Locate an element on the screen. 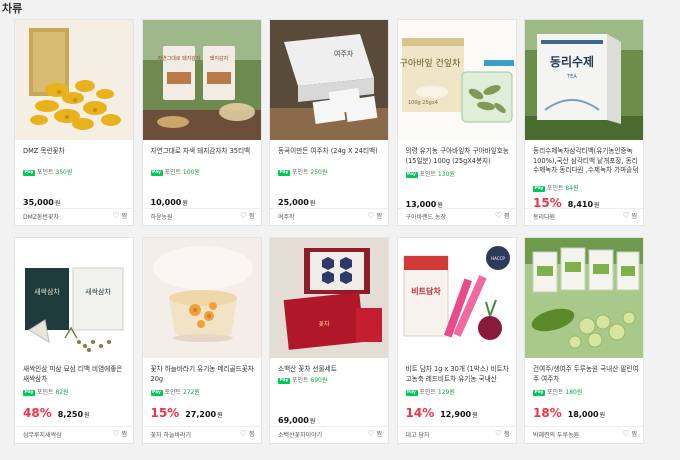 The width and height of the screenshot is (680, 460). product-title: 동곡이만든 여주차 (24g X 24티백) is located at coordinates (331, 152).